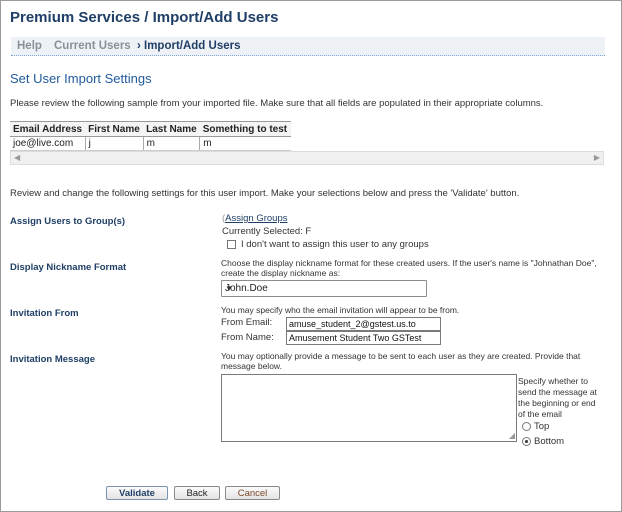 Image resolution: width=622 pixels, height=512 pixels. Describe the element at coordinates (247, 337) in the screenshot. I see `from-name-label: From Name:` at that location.